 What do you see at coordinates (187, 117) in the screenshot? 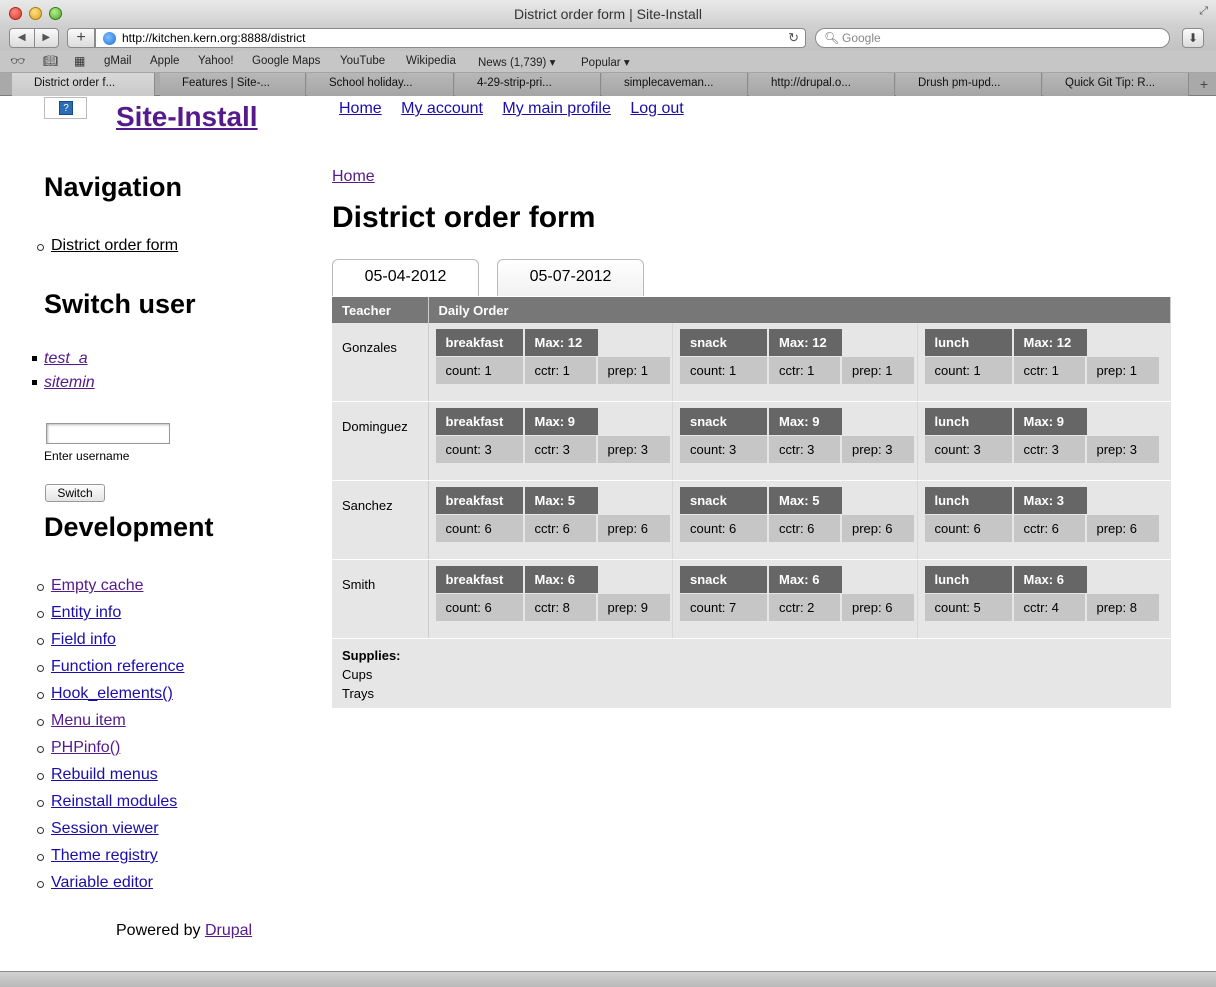
I see `site-name-link: Site-Install` at bounding box center [187, 117].